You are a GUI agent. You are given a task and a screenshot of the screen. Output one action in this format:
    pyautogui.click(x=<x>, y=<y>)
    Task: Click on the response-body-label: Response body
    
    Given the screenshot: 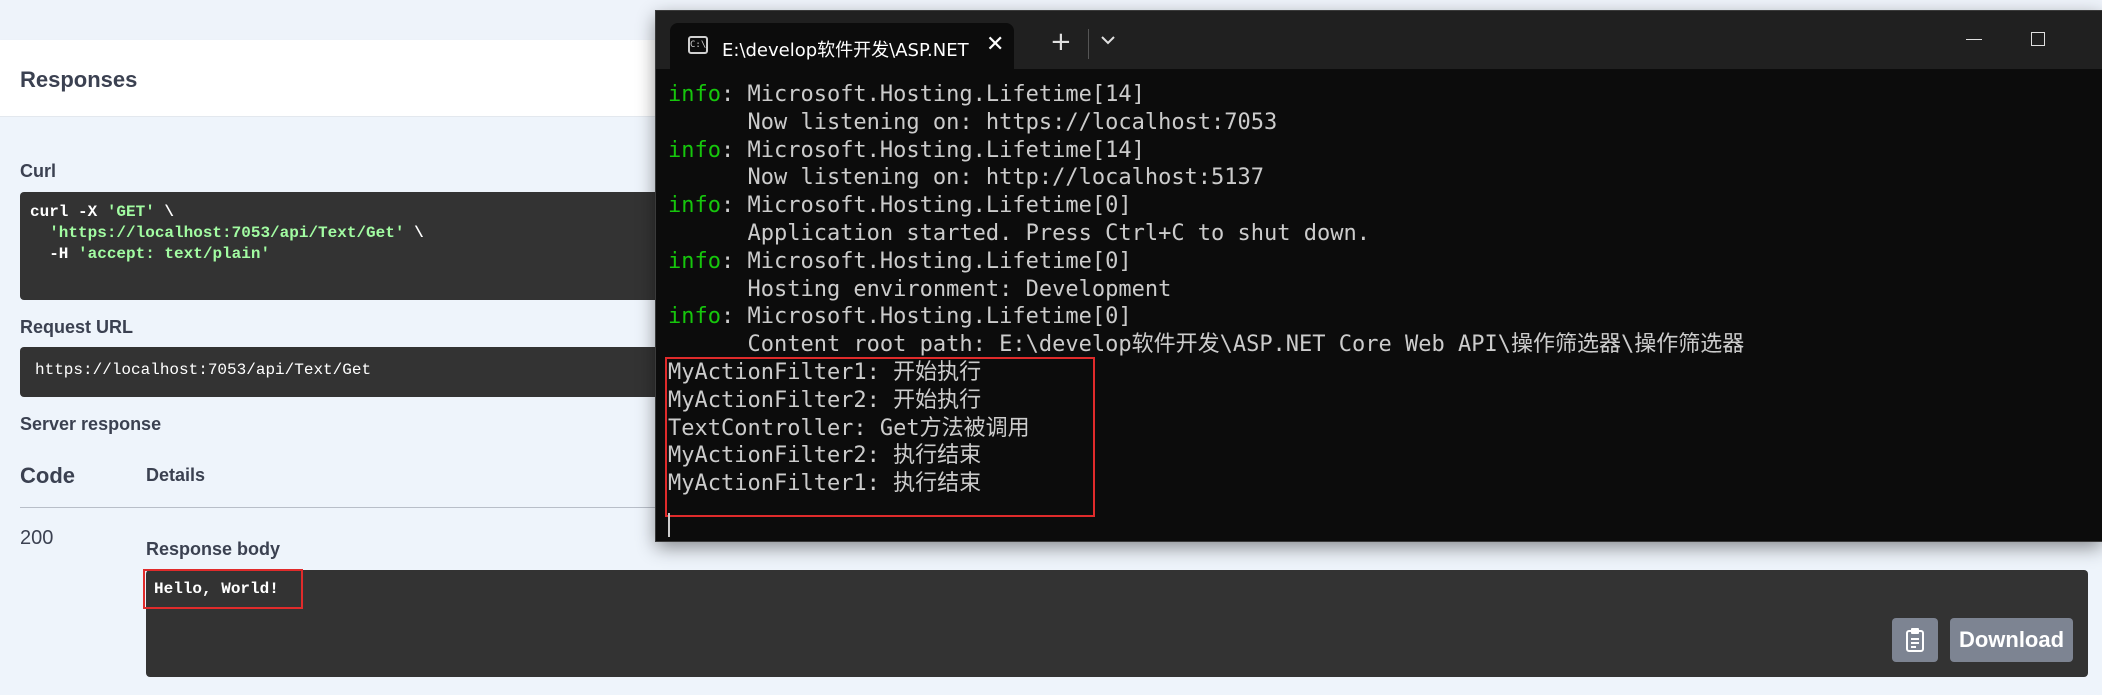 What is the action you would take?
    pyautogui.click(x=213, y=549)
    